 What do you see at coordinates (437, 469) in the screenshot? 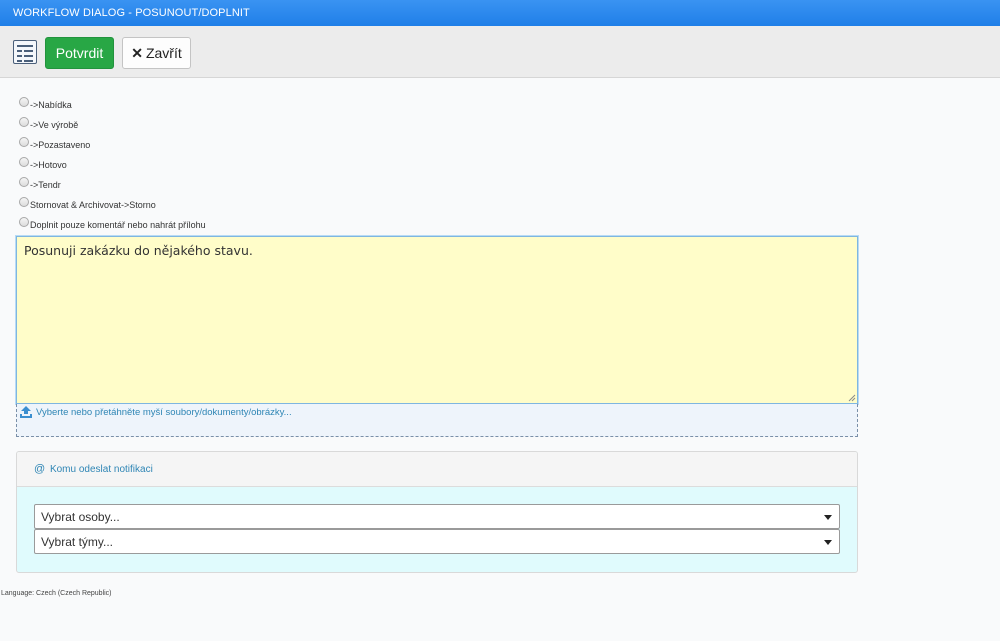
I see `notification-header: @ Komu odeslat notifikaci` at bounding box center [437, 469].